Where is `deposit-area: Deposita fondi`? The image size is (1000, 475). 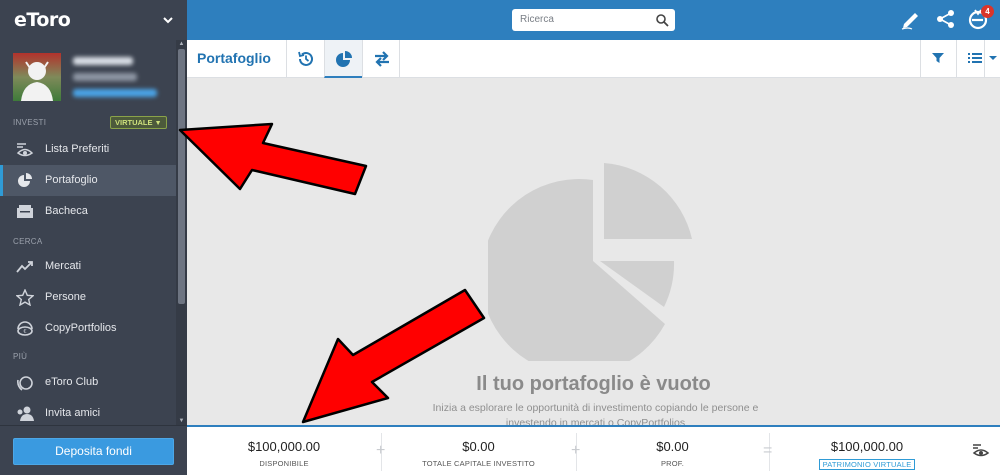 deposit-area: Deposita fondi is located at coordinates (93, 450).